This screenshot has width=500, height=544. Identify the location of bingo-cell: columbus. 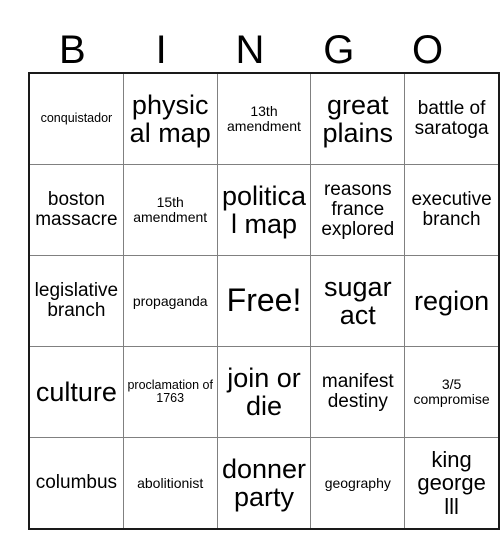
(76, 483).